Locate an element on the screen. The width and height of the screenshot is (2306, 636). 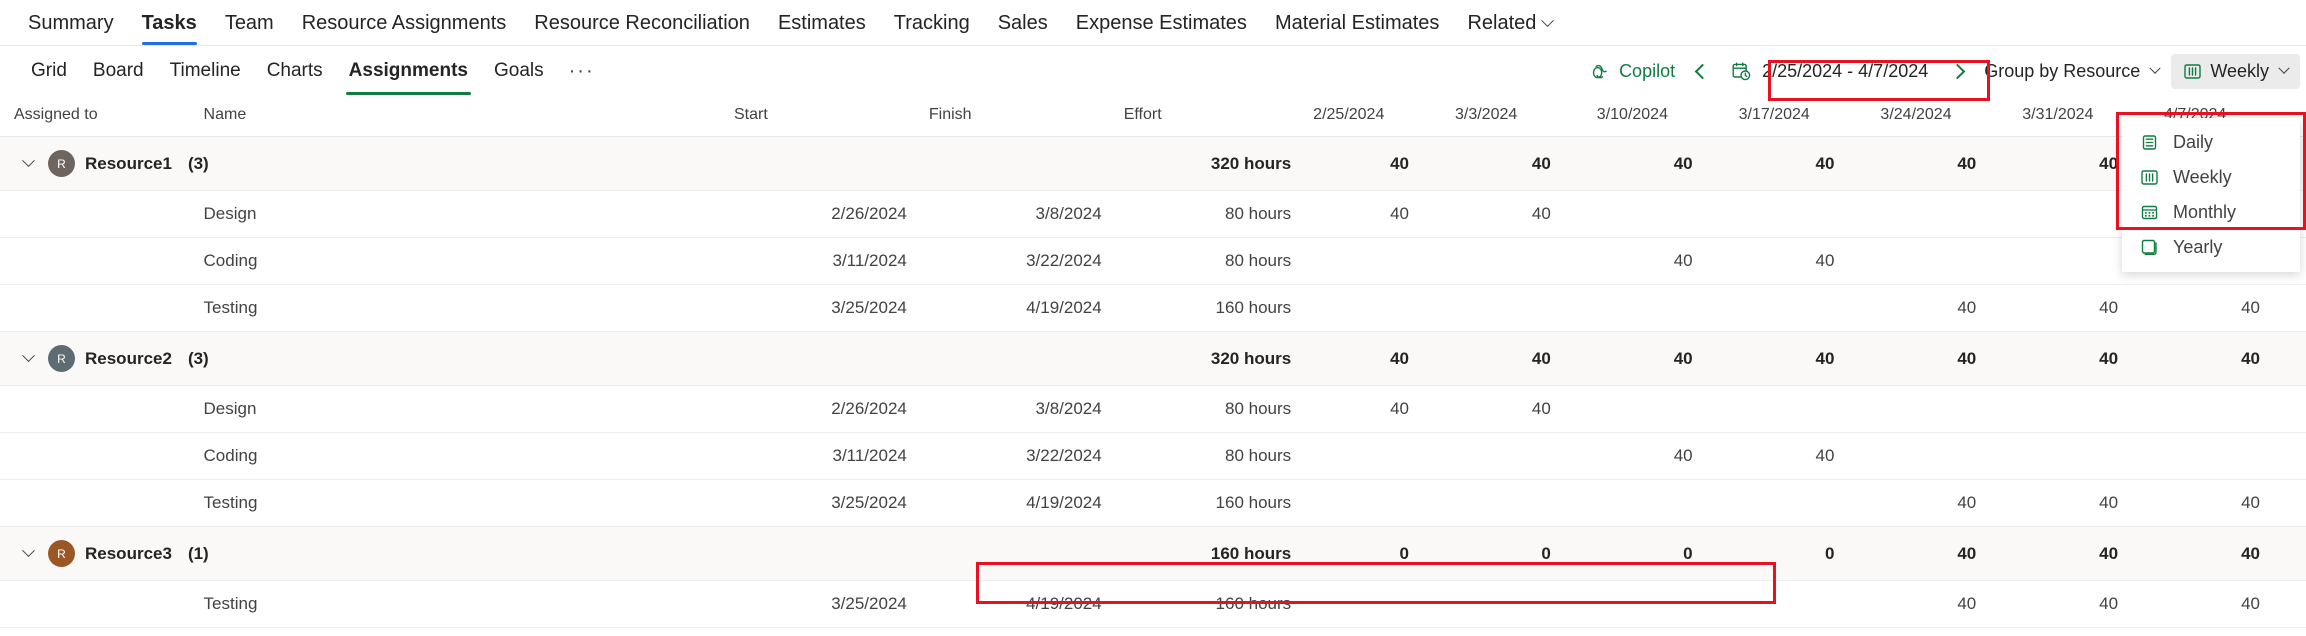
time-scale-dropdown: Weekly is located at coordinates (2235, 71).